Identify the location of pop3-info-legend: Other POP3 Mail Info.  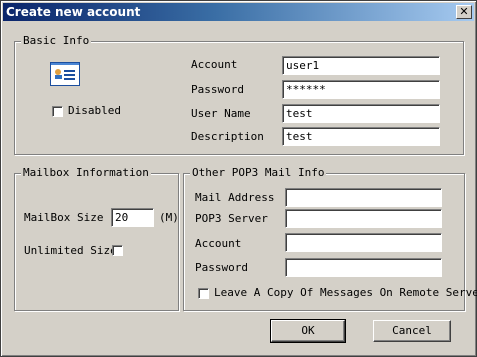
(258, 173).